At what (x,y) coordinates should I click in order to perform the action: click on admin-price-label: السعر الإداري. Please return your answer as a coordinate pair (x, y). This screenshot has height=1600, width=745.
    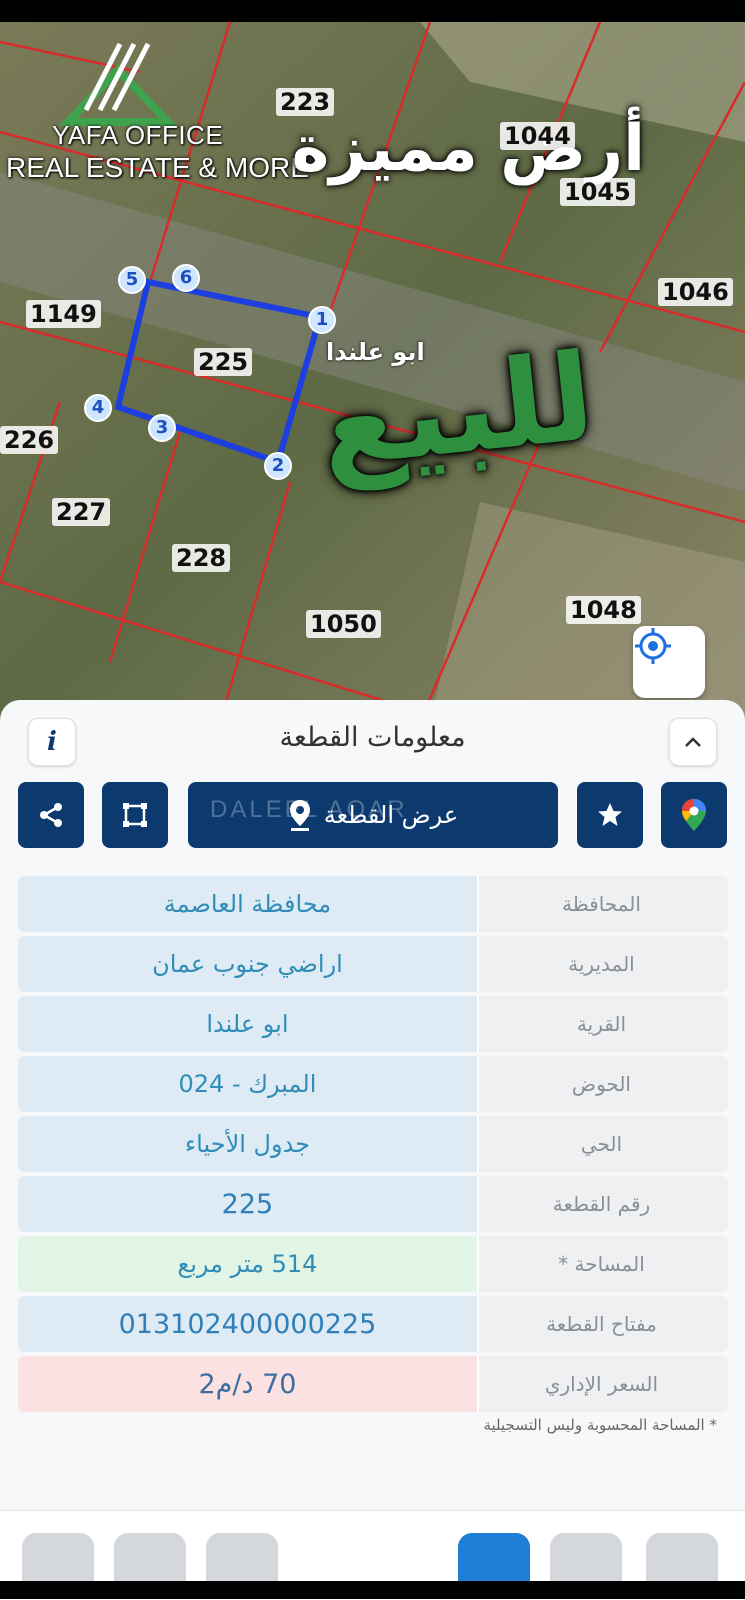
    Looking at the image, I should click on (602, 1384).